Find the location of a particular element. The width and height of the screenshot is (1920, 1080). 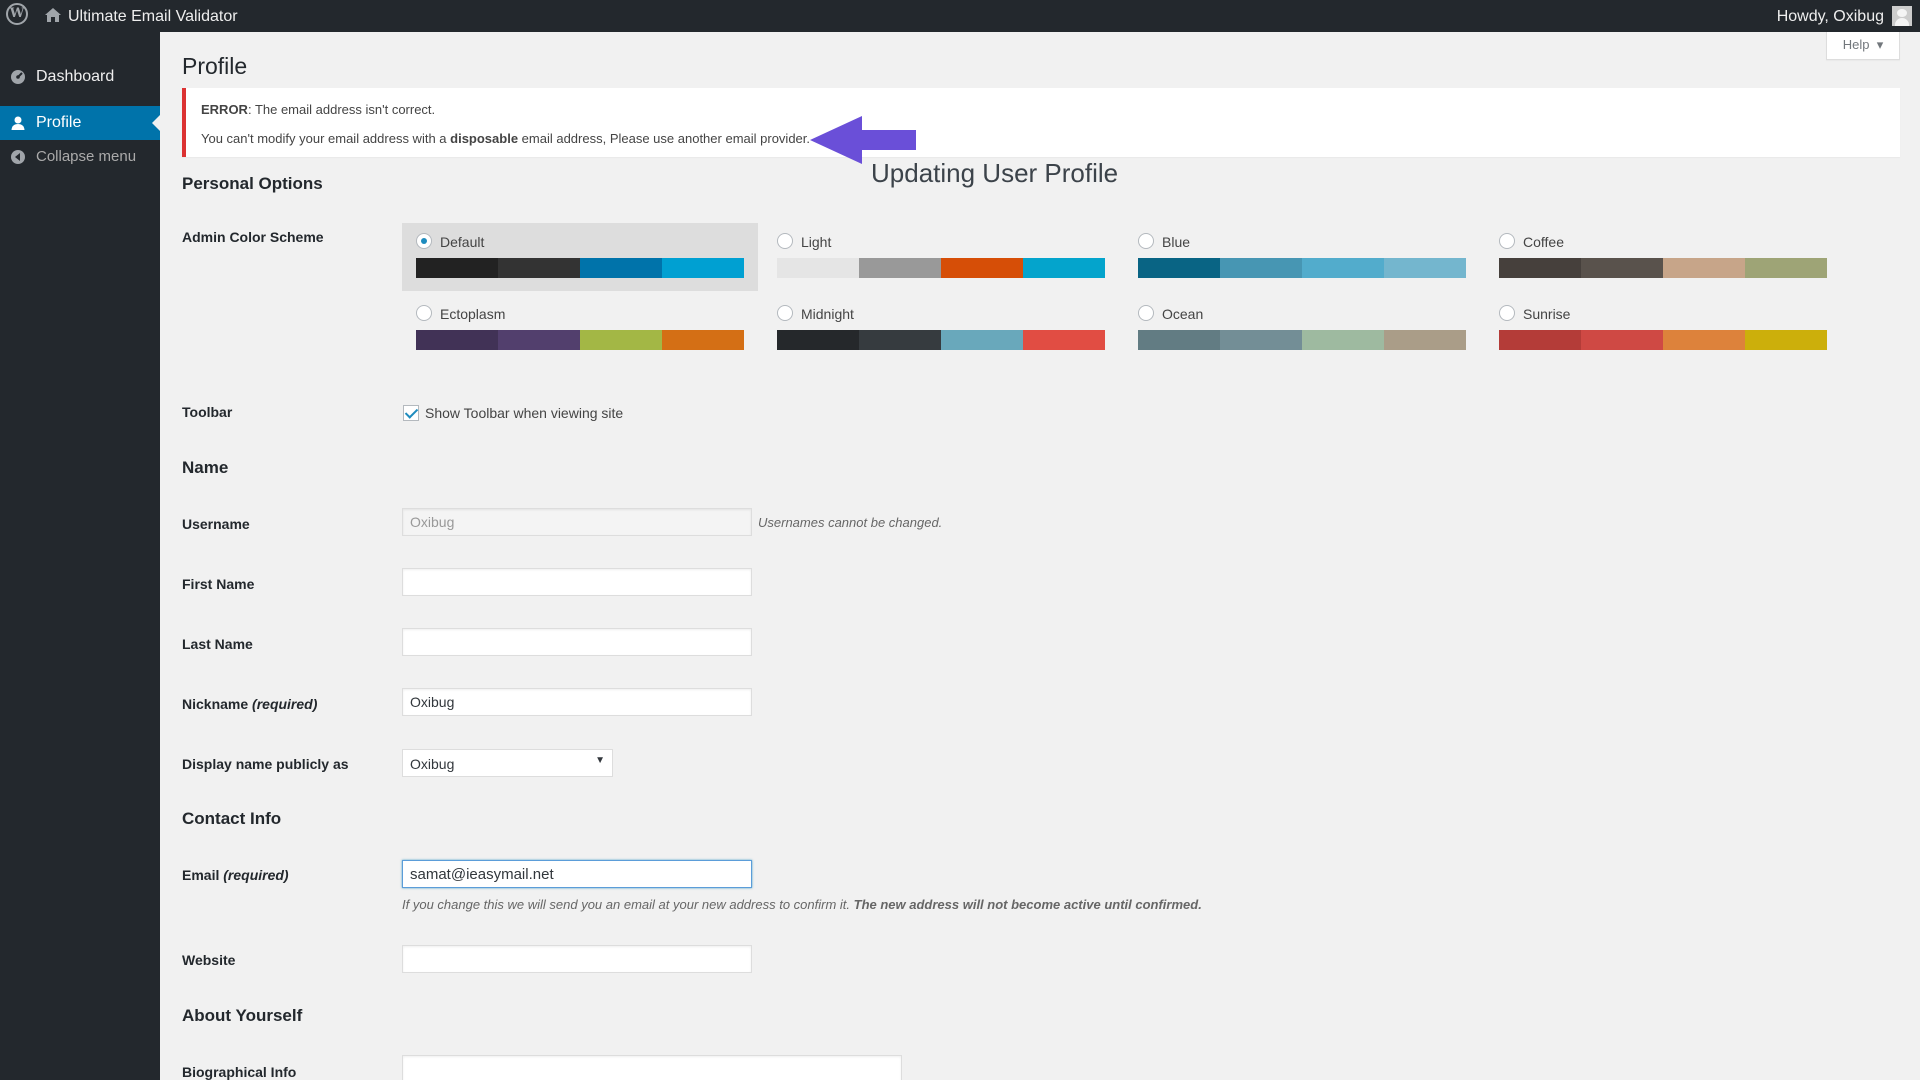

wordpress-logo-icon: W is located at coordinates (17, 14).